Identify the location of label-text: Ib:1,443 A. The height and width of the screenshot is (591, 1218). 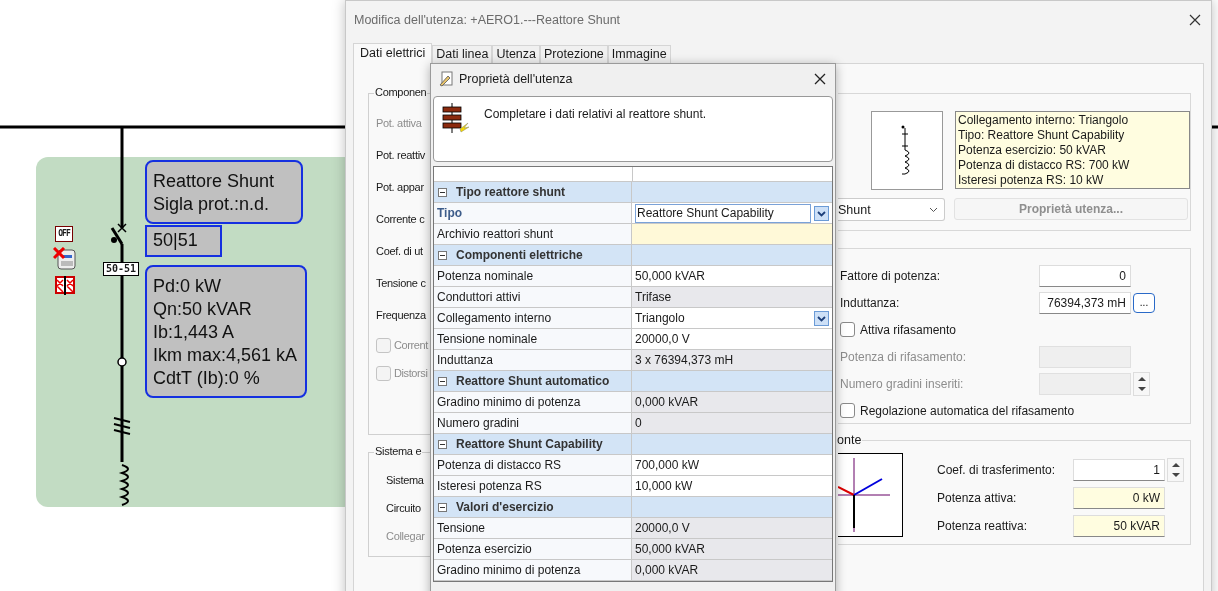
(194, 332).